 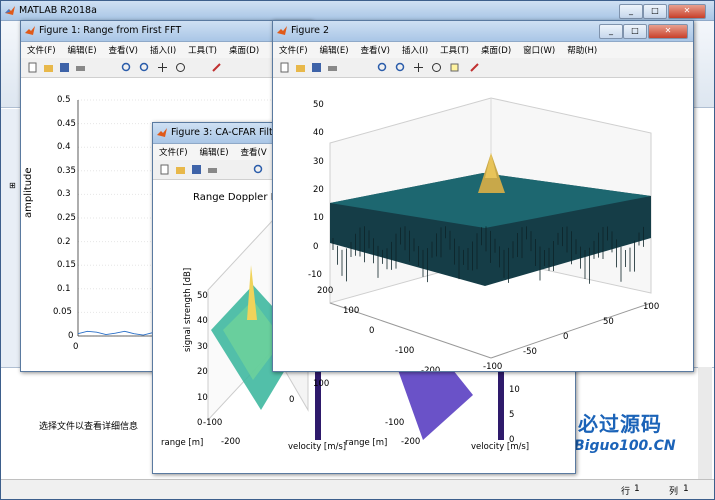 I want to click on figure3-title: Figure 3: CA-CFAR Filte, so click(x=225, y=132).